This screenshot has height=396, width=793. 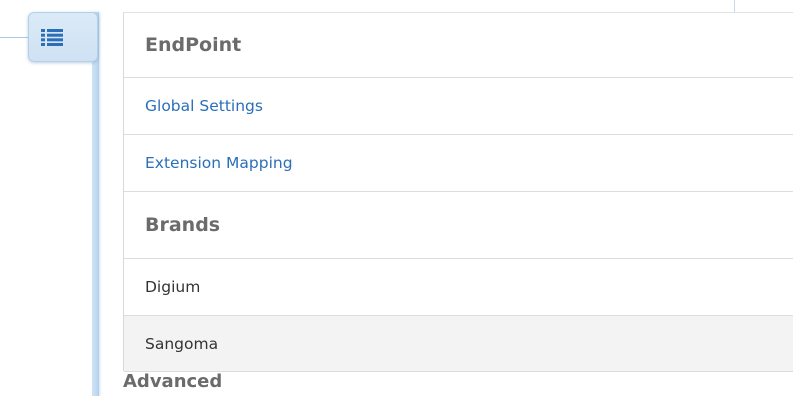 What do you see at coordinates (173, 381) in the screenshot?
I see `section-header-advanced: Advanced` at bounding box center [173, 381].